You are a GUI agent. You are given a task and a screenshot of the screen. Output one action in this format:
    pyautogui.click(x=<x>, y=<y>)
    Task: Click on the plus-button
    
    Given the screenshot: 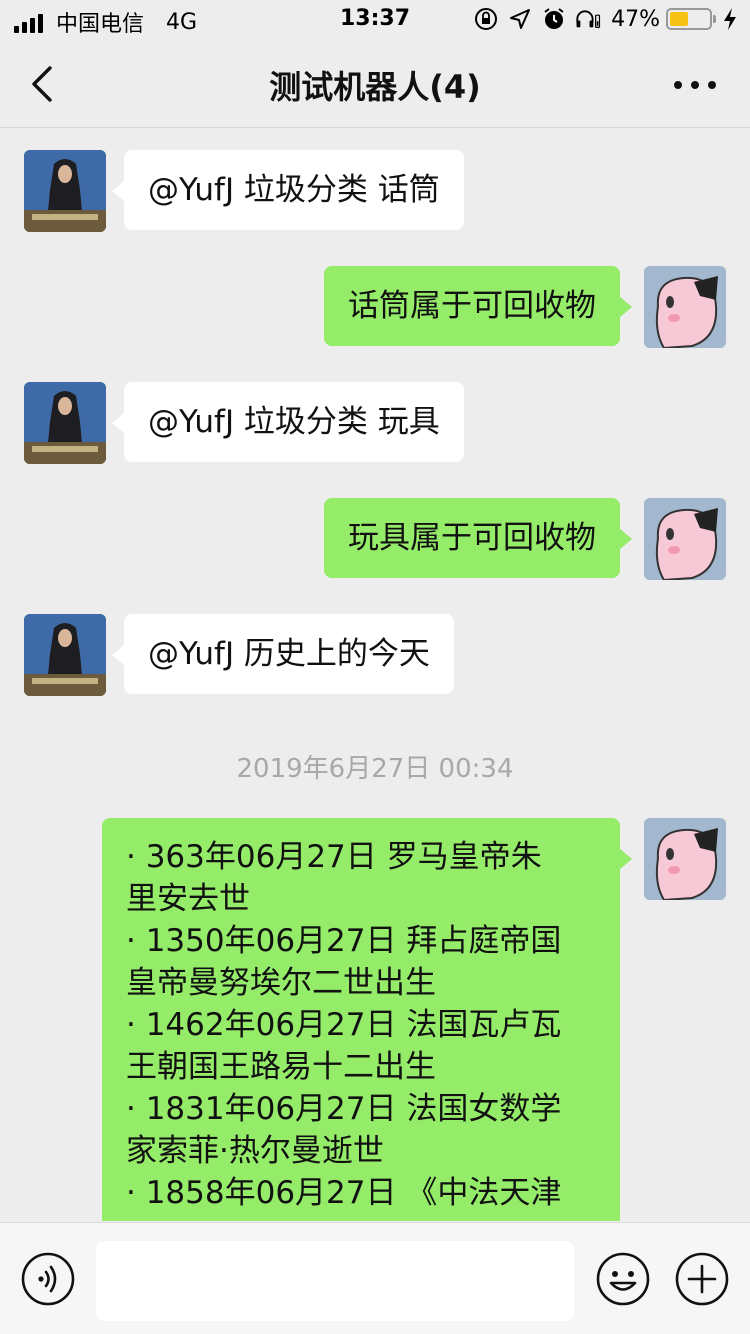 What is the action you would take?
    pyautogui.click(x=702, y=1279)
    